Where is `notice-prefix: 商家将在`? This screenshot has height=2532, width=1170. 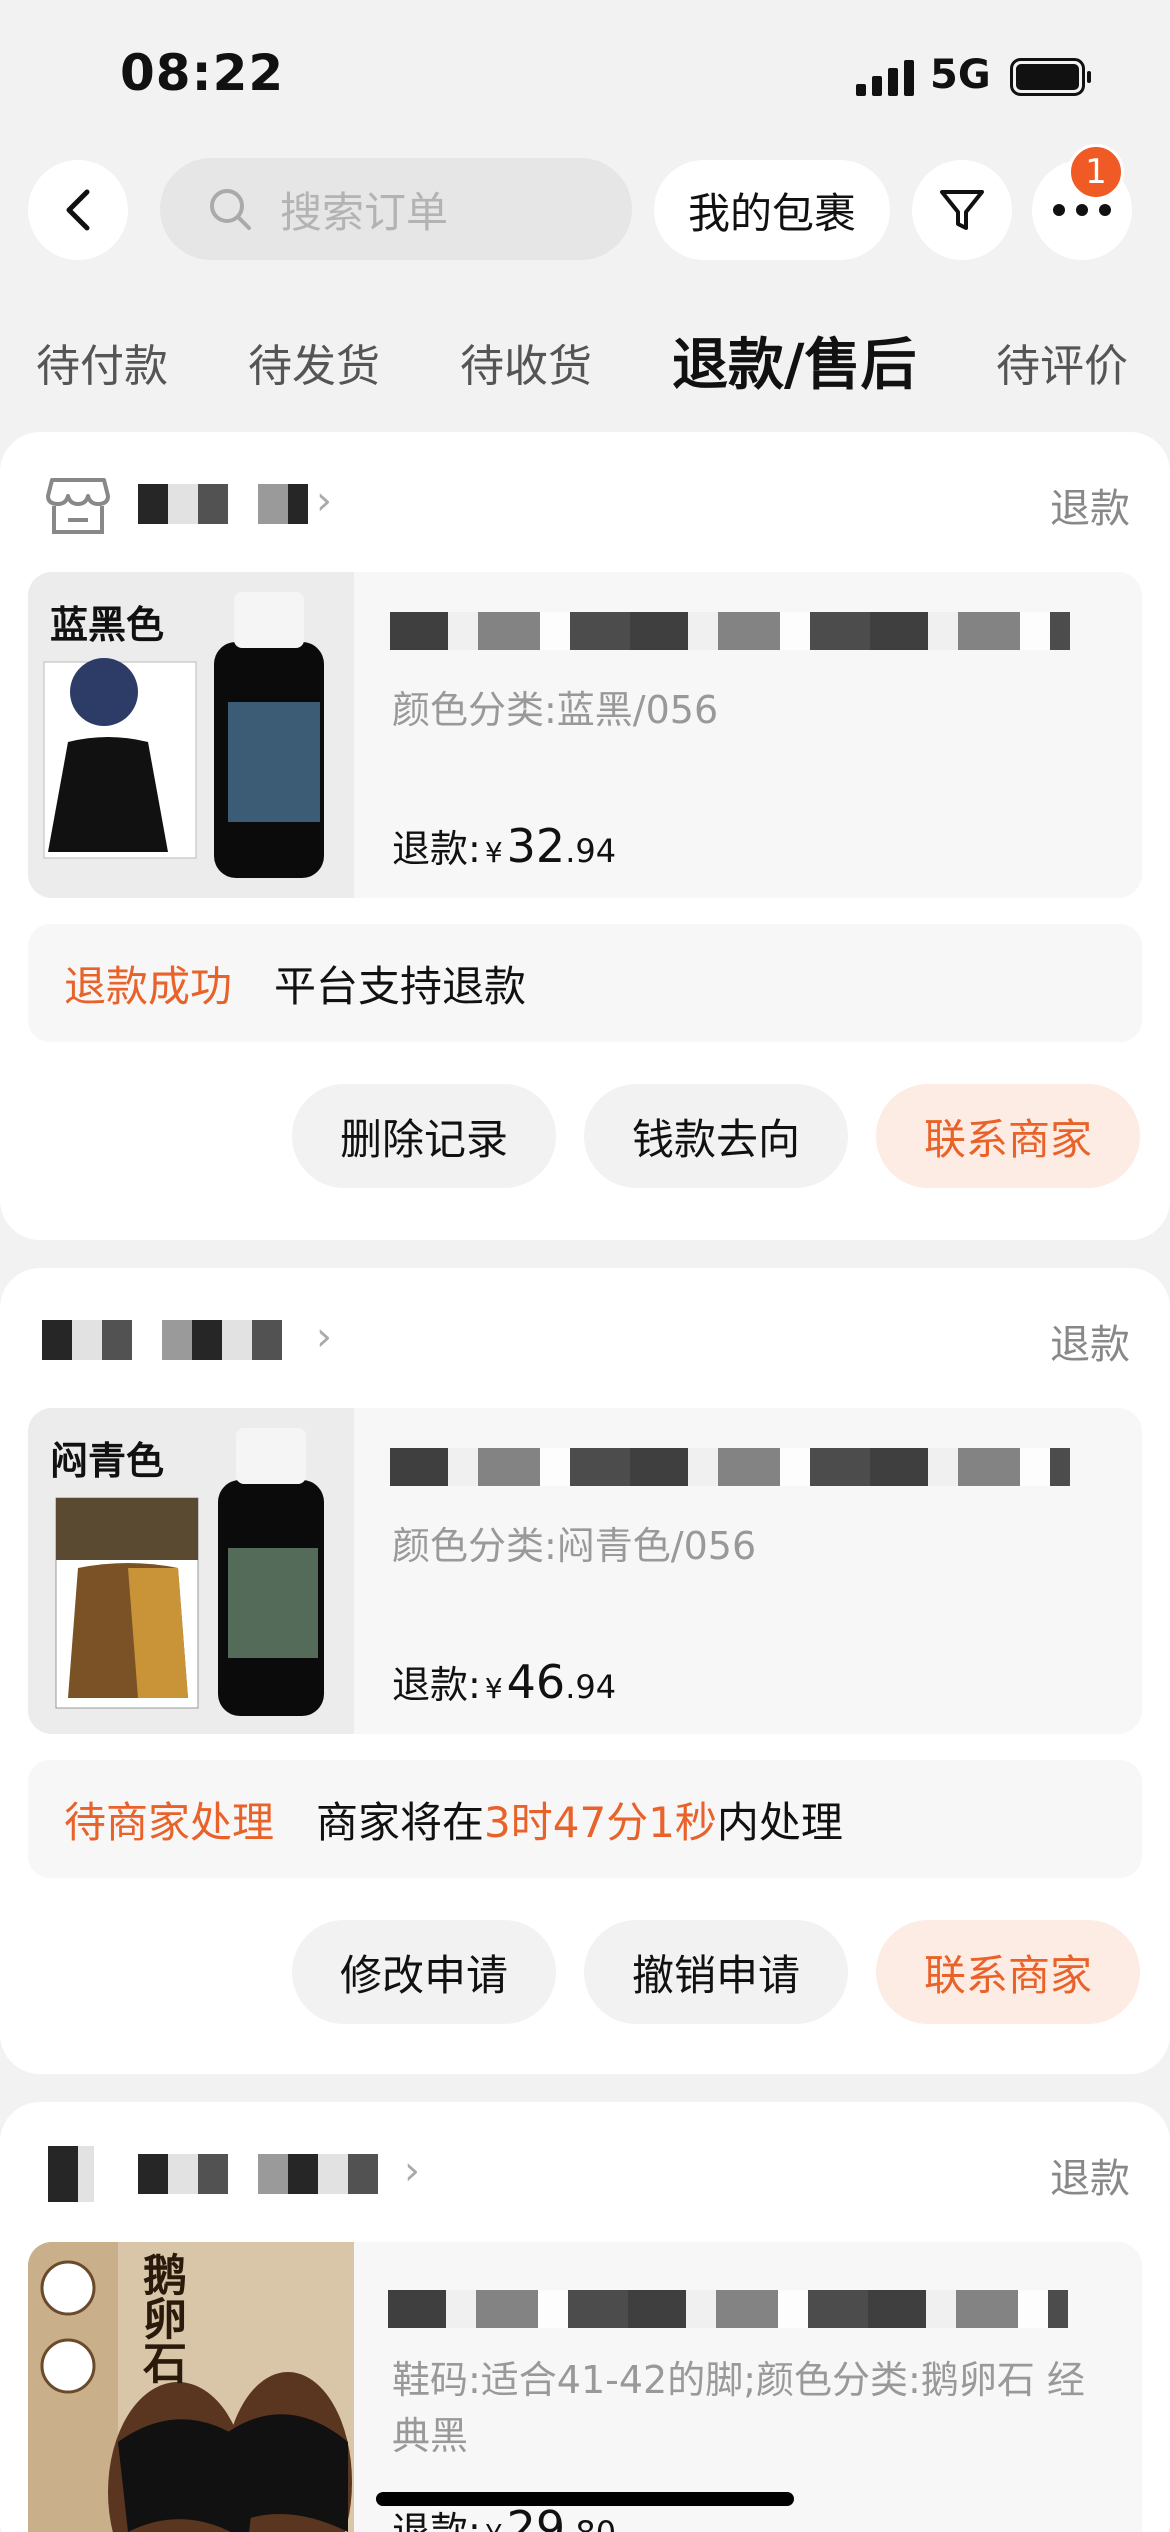 notice-prefix: 商家将在 is located at coordinates (400, 1822).